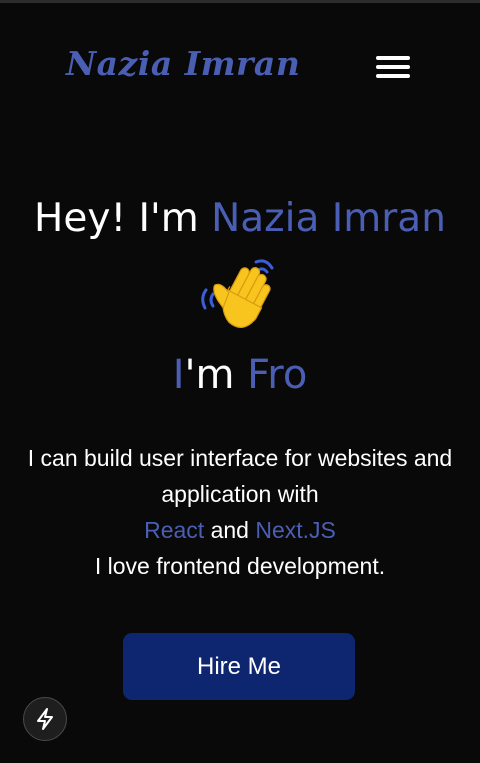 This screenshot has height=763, width=480. I want to click on waving-hand-icon, so click(237, 293).